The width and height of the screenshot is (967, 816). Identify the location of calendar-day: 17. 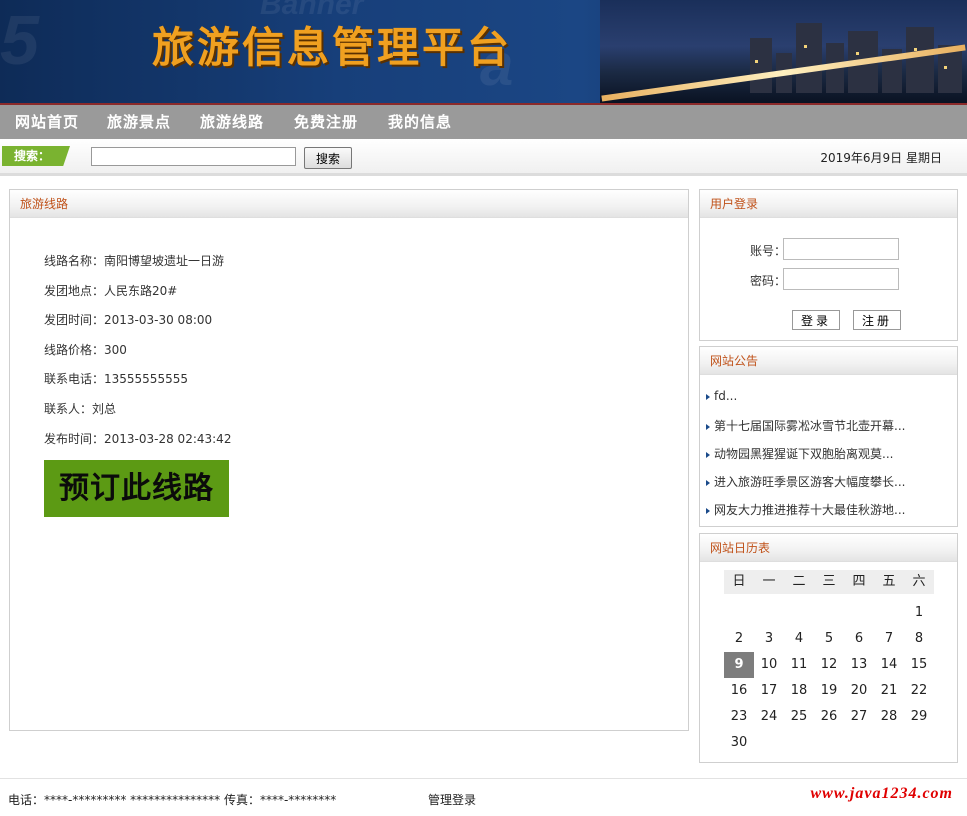
(769, 691).